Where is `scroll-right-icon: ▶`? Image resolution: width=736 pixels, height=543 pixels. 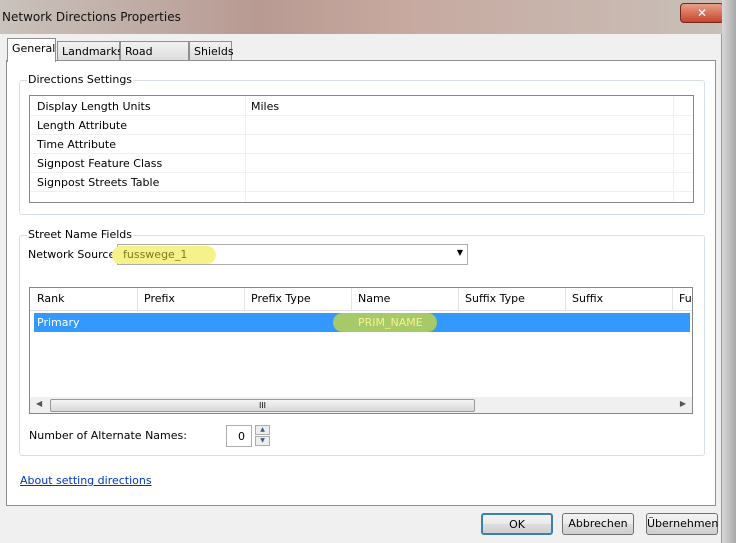 scroll-right-icon: ▶ is located at coordinates (683, 403).